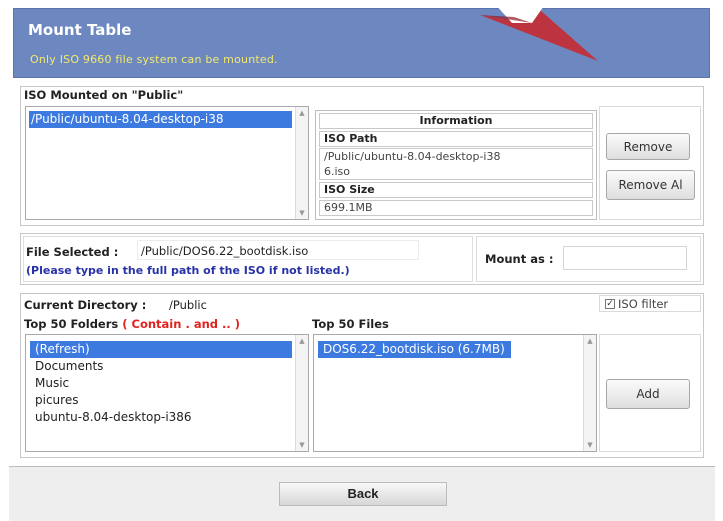  What do you see at coordinates (350, 324) in the screenshot?
I see `files-label: Top 50 Files` at bounding box center [350, 324].